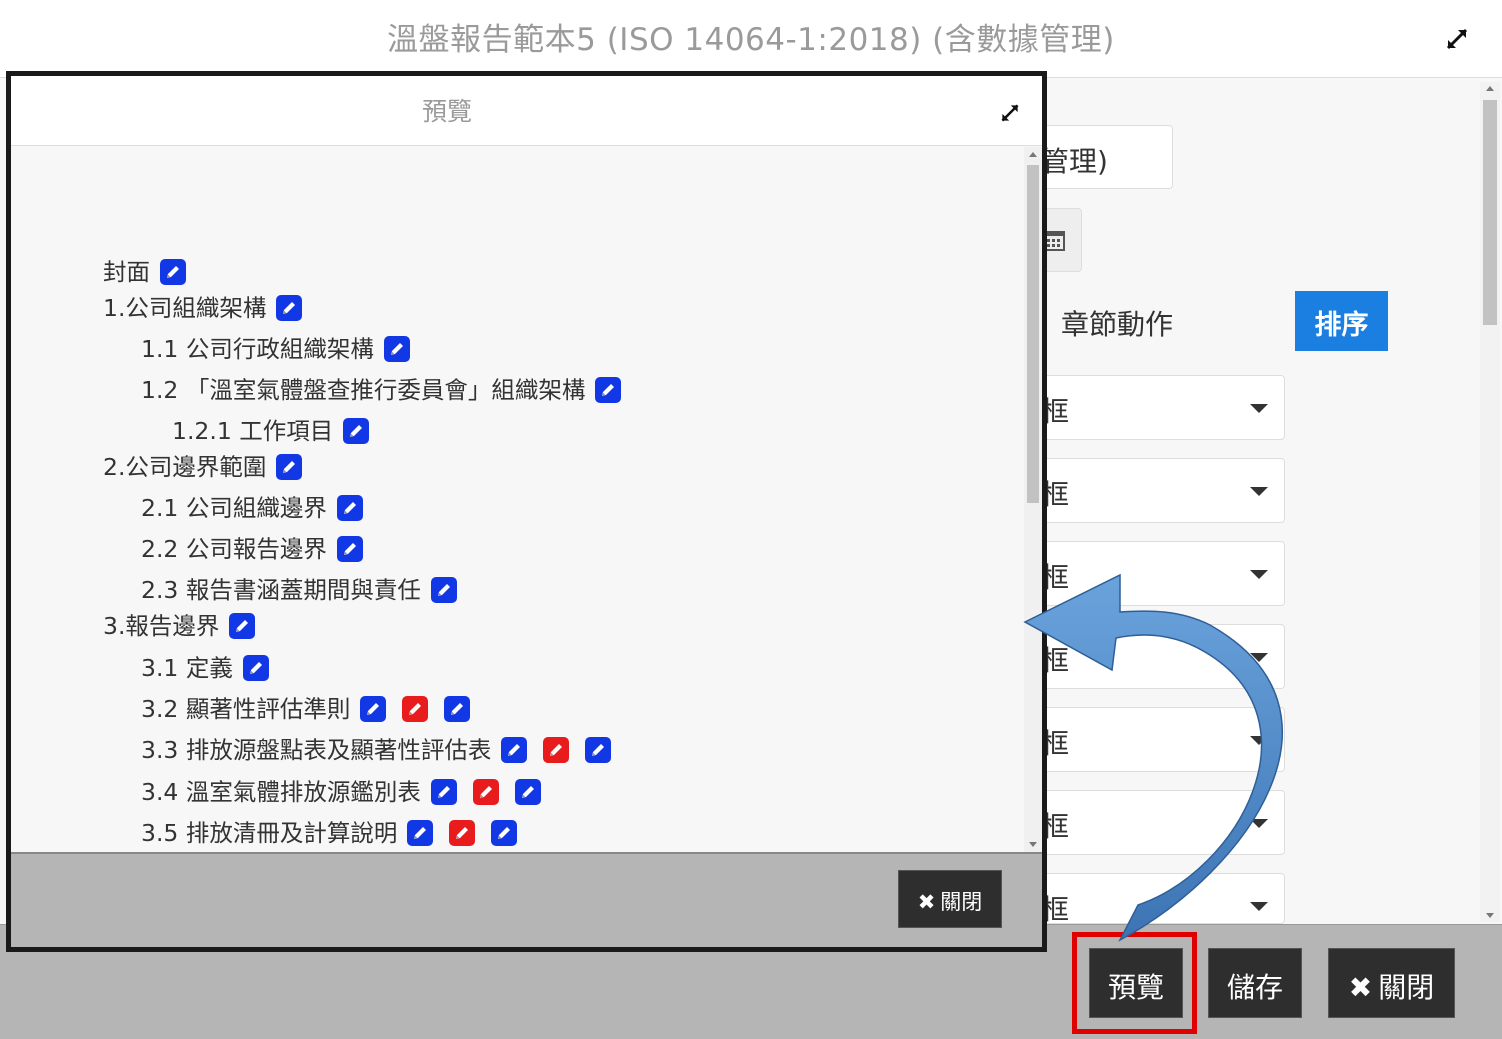  I want to click on template-name-input: 管理), so click(1101, 157).